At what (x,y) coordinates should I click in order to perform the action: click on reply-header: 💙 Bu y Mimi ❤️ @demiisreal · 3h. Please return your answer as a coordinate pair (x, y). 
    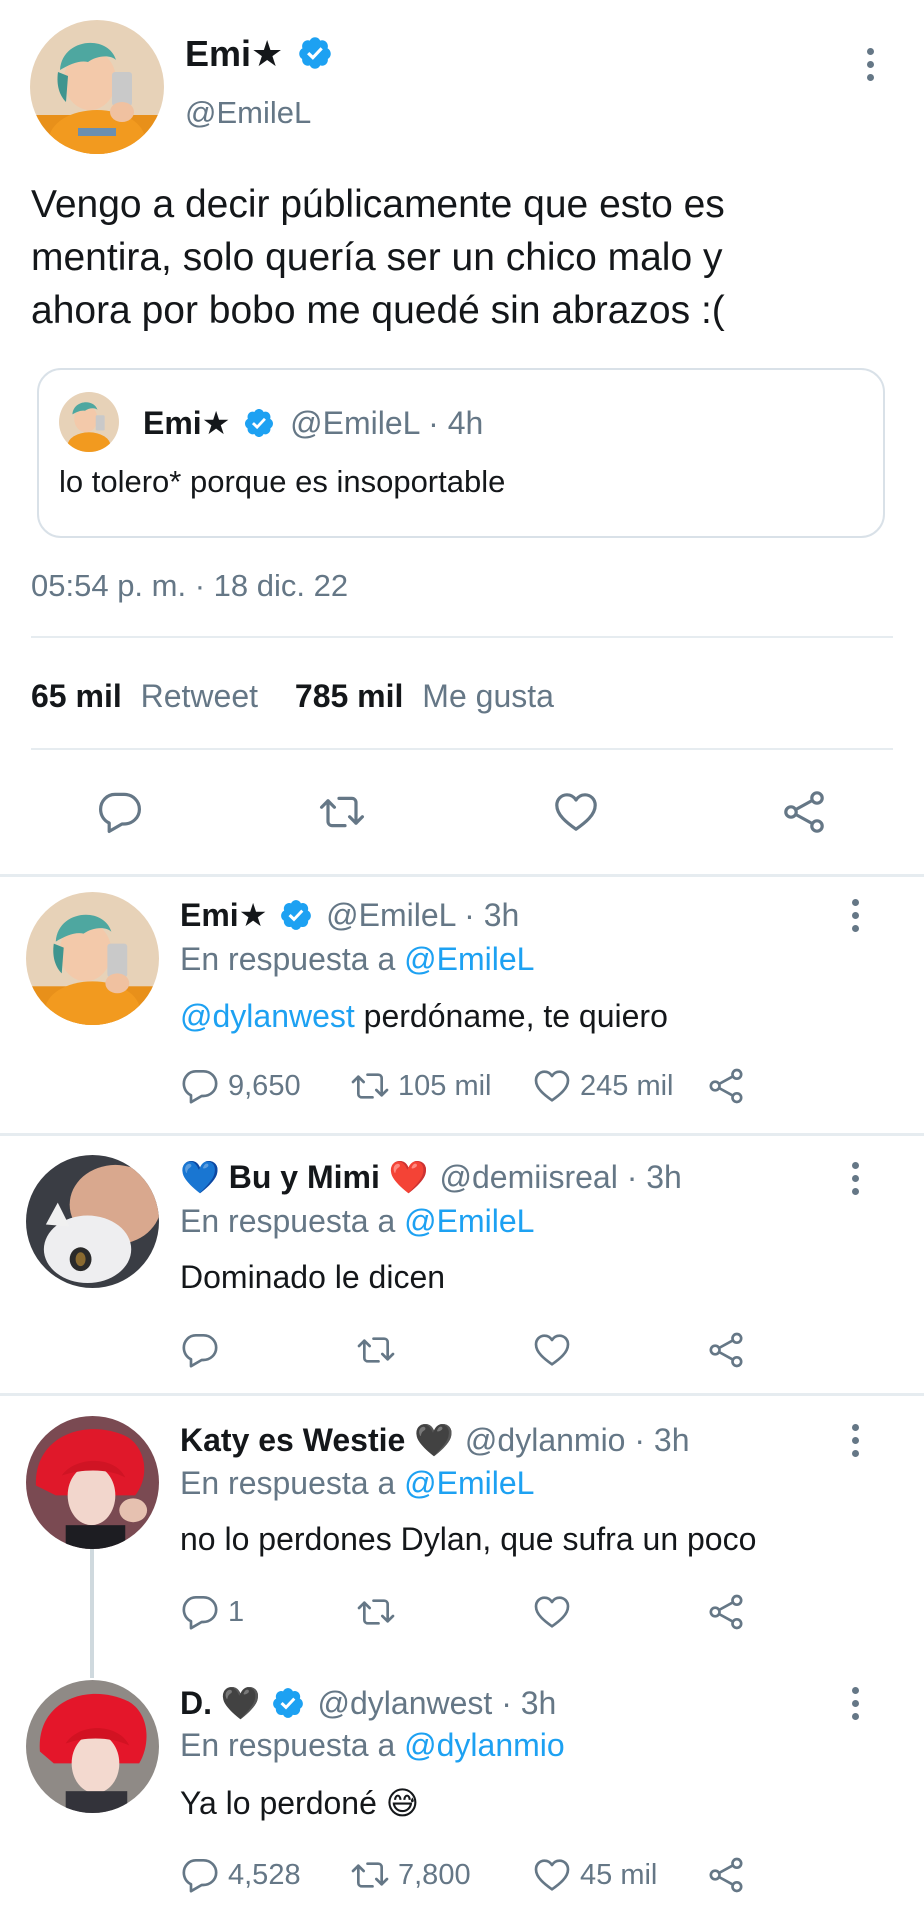
    Looking at the image, I should click on (431, 1177).